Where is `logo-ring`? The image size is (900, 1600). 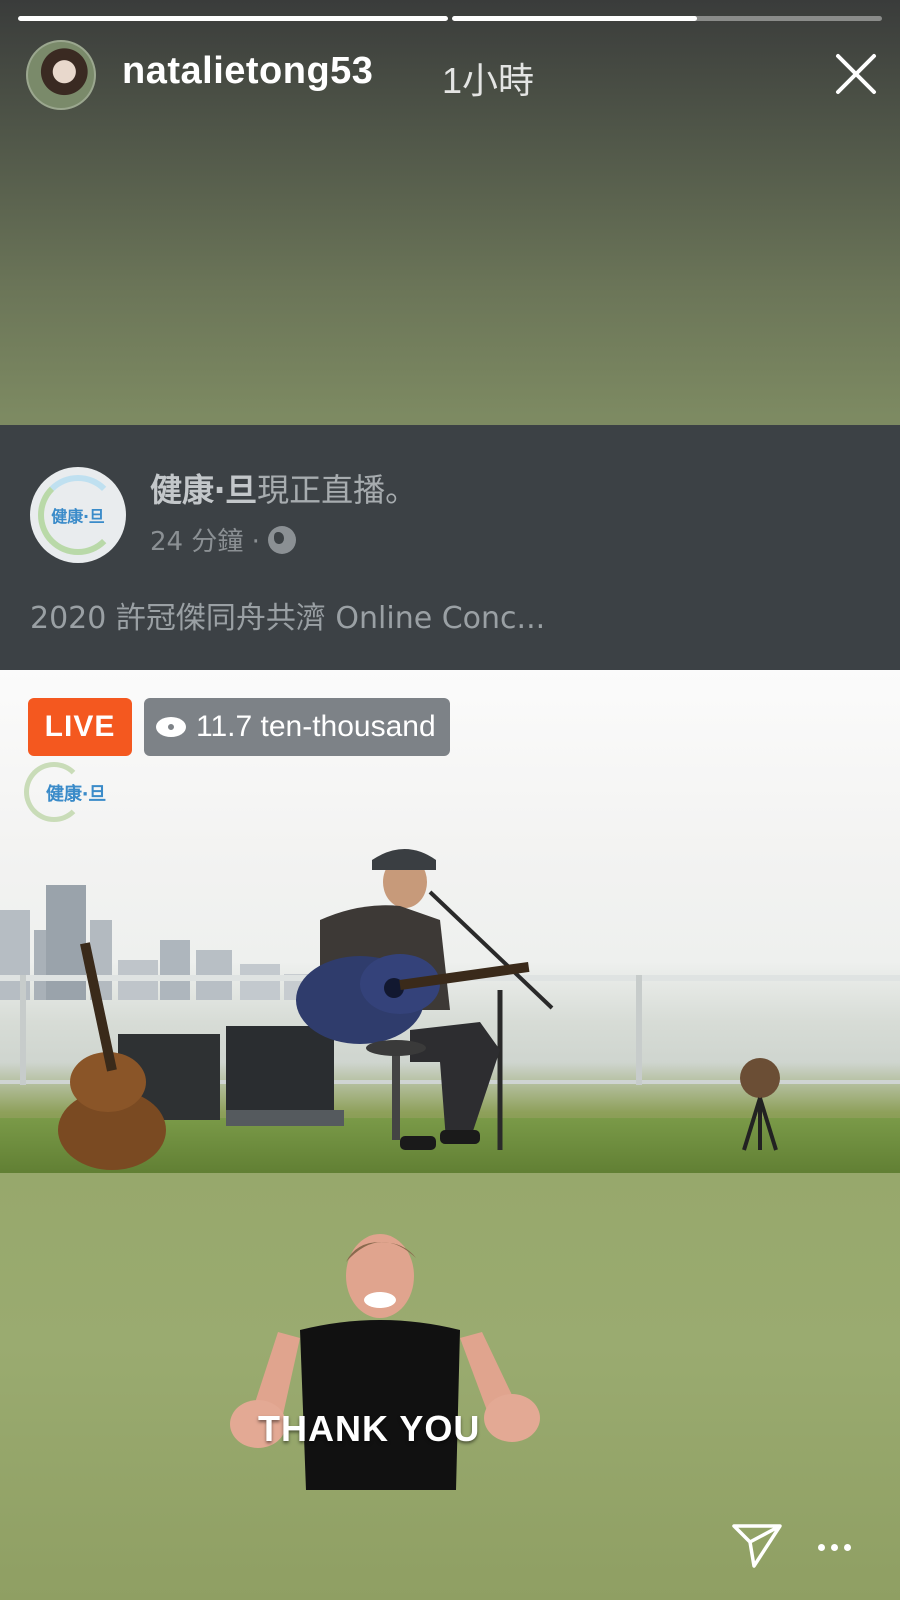 logo-ring is located at coordinates (78, 515).